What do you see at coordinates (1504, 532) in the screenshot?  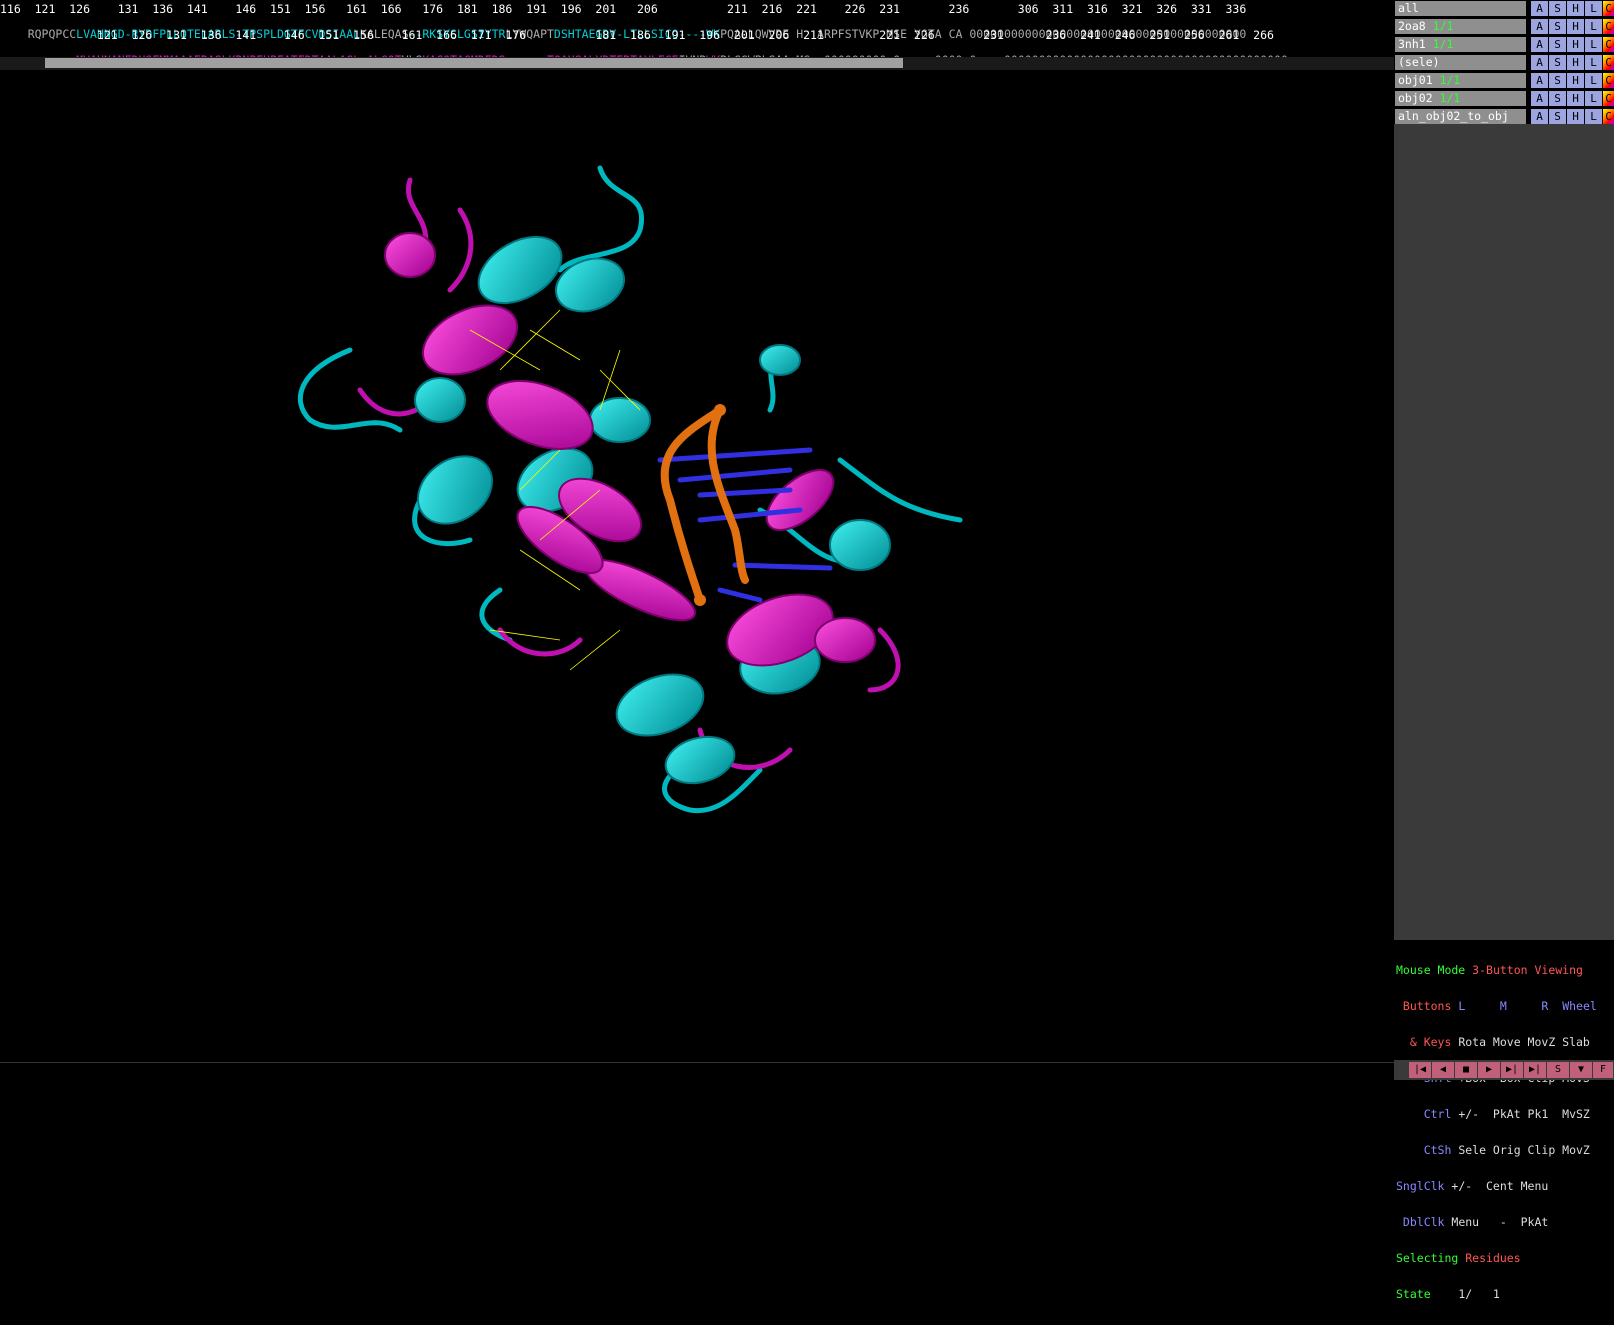 I see `object-panel-empty-area` at bounding box center [1504, 532].